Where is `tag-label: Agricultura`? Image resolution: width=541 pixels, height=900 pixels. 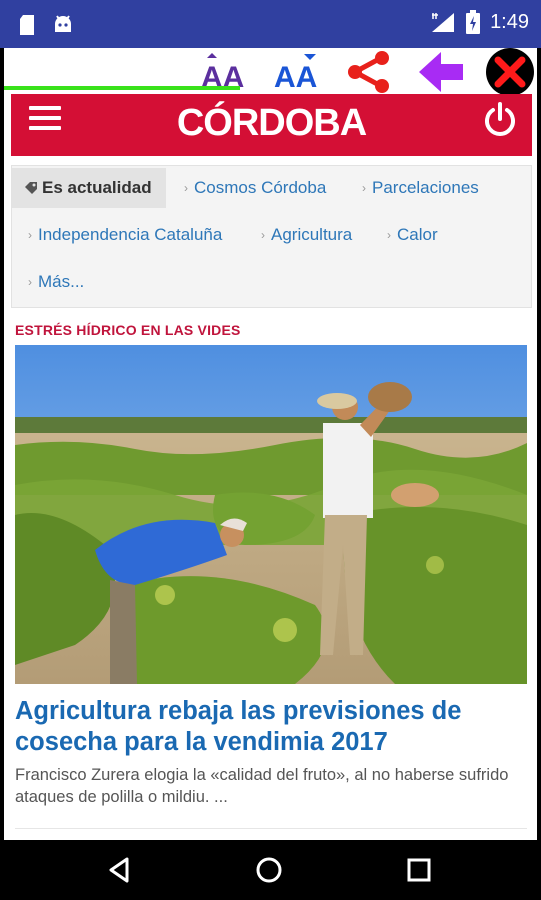
tag-label: Agricultura is located at coordinates (312, 234).